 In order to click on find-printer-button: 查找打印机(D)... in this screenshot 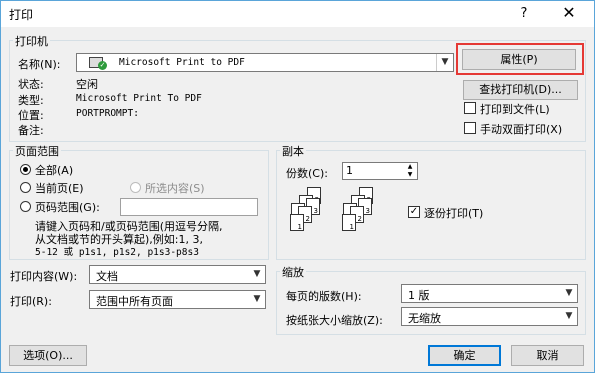, I will do `click(520, 90)`.